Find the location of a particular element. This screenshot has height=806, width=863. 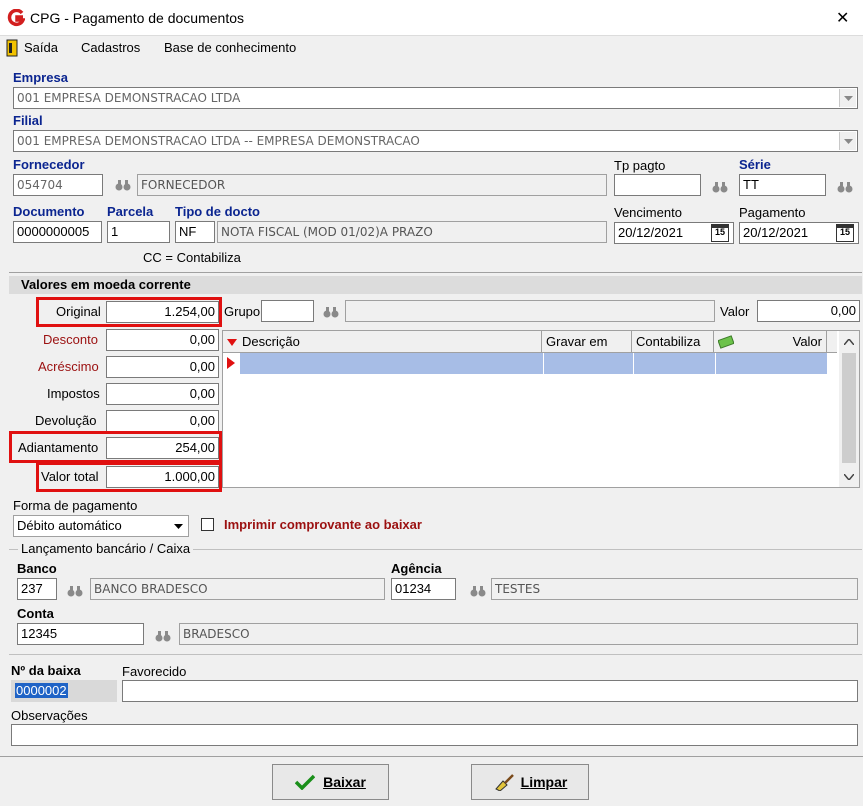

menu-cadastros: Cadastros is located at coordinates (110, 47).